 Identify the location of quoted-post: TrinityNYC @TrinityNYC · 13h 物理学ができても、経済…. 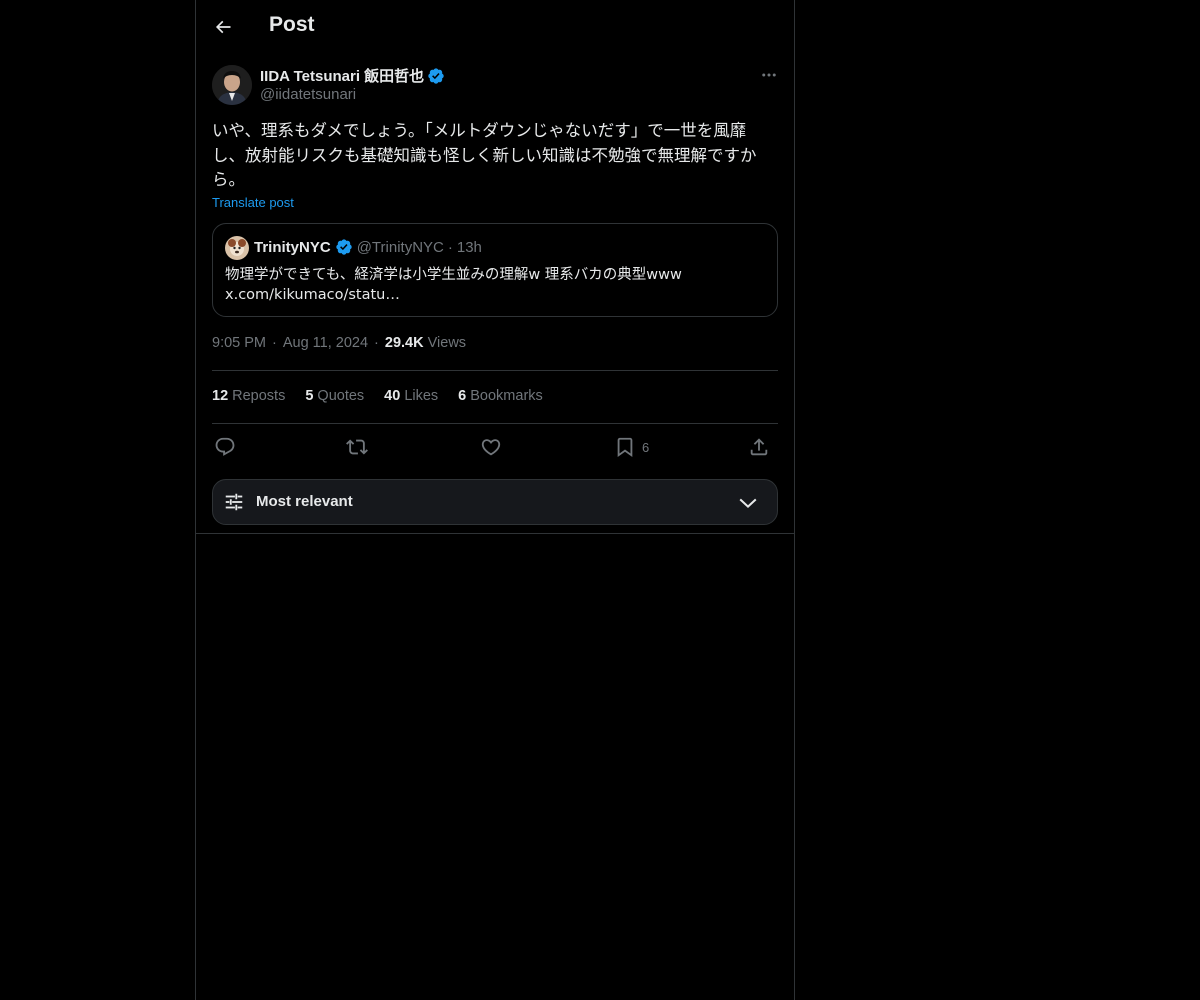
(495, 270).